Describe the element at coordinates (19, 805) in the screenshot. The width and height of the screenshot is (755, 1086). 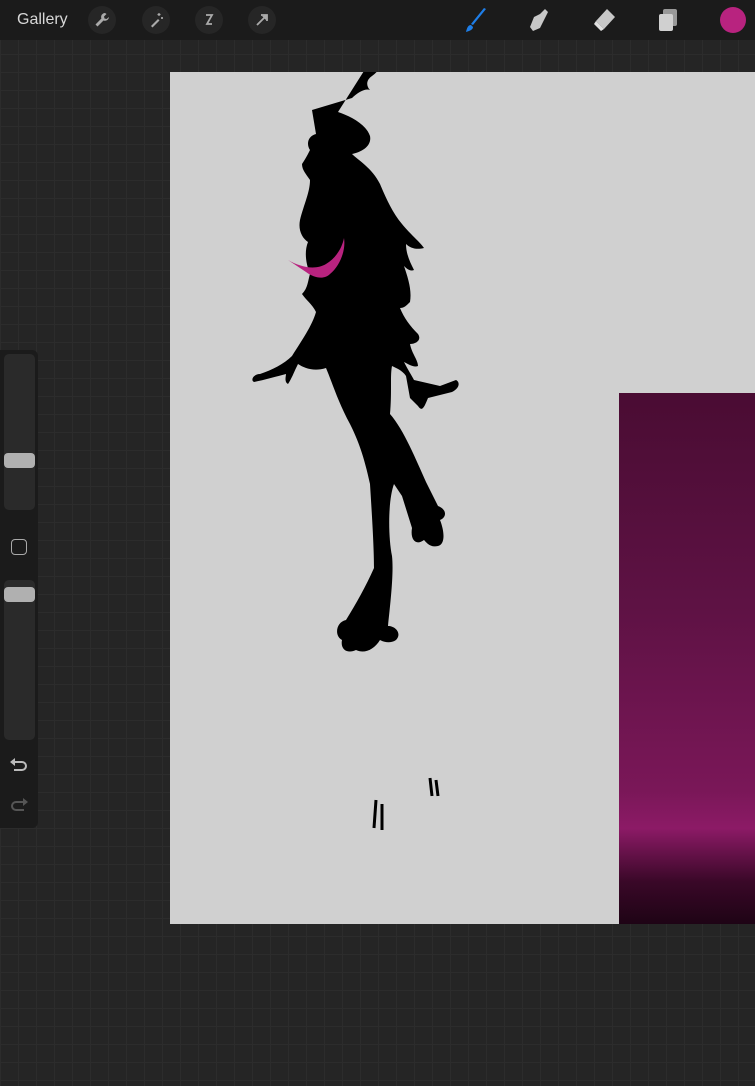
I see `redo-icon` at that location.